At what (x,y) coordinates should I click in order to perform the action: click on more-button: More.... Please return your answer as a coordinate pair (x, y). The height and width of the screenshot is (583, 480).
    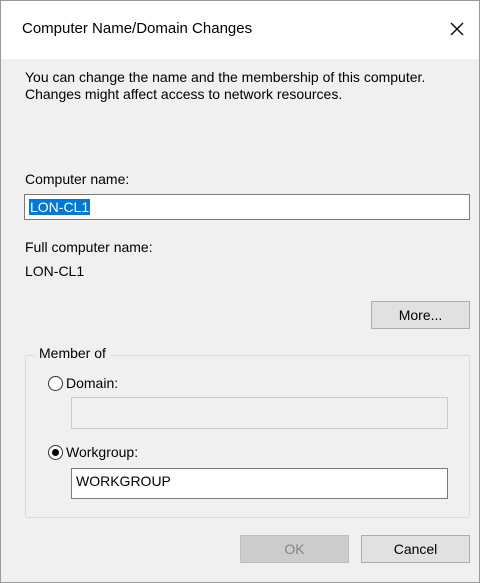
    Looking at the image, I should click on (420, 315).